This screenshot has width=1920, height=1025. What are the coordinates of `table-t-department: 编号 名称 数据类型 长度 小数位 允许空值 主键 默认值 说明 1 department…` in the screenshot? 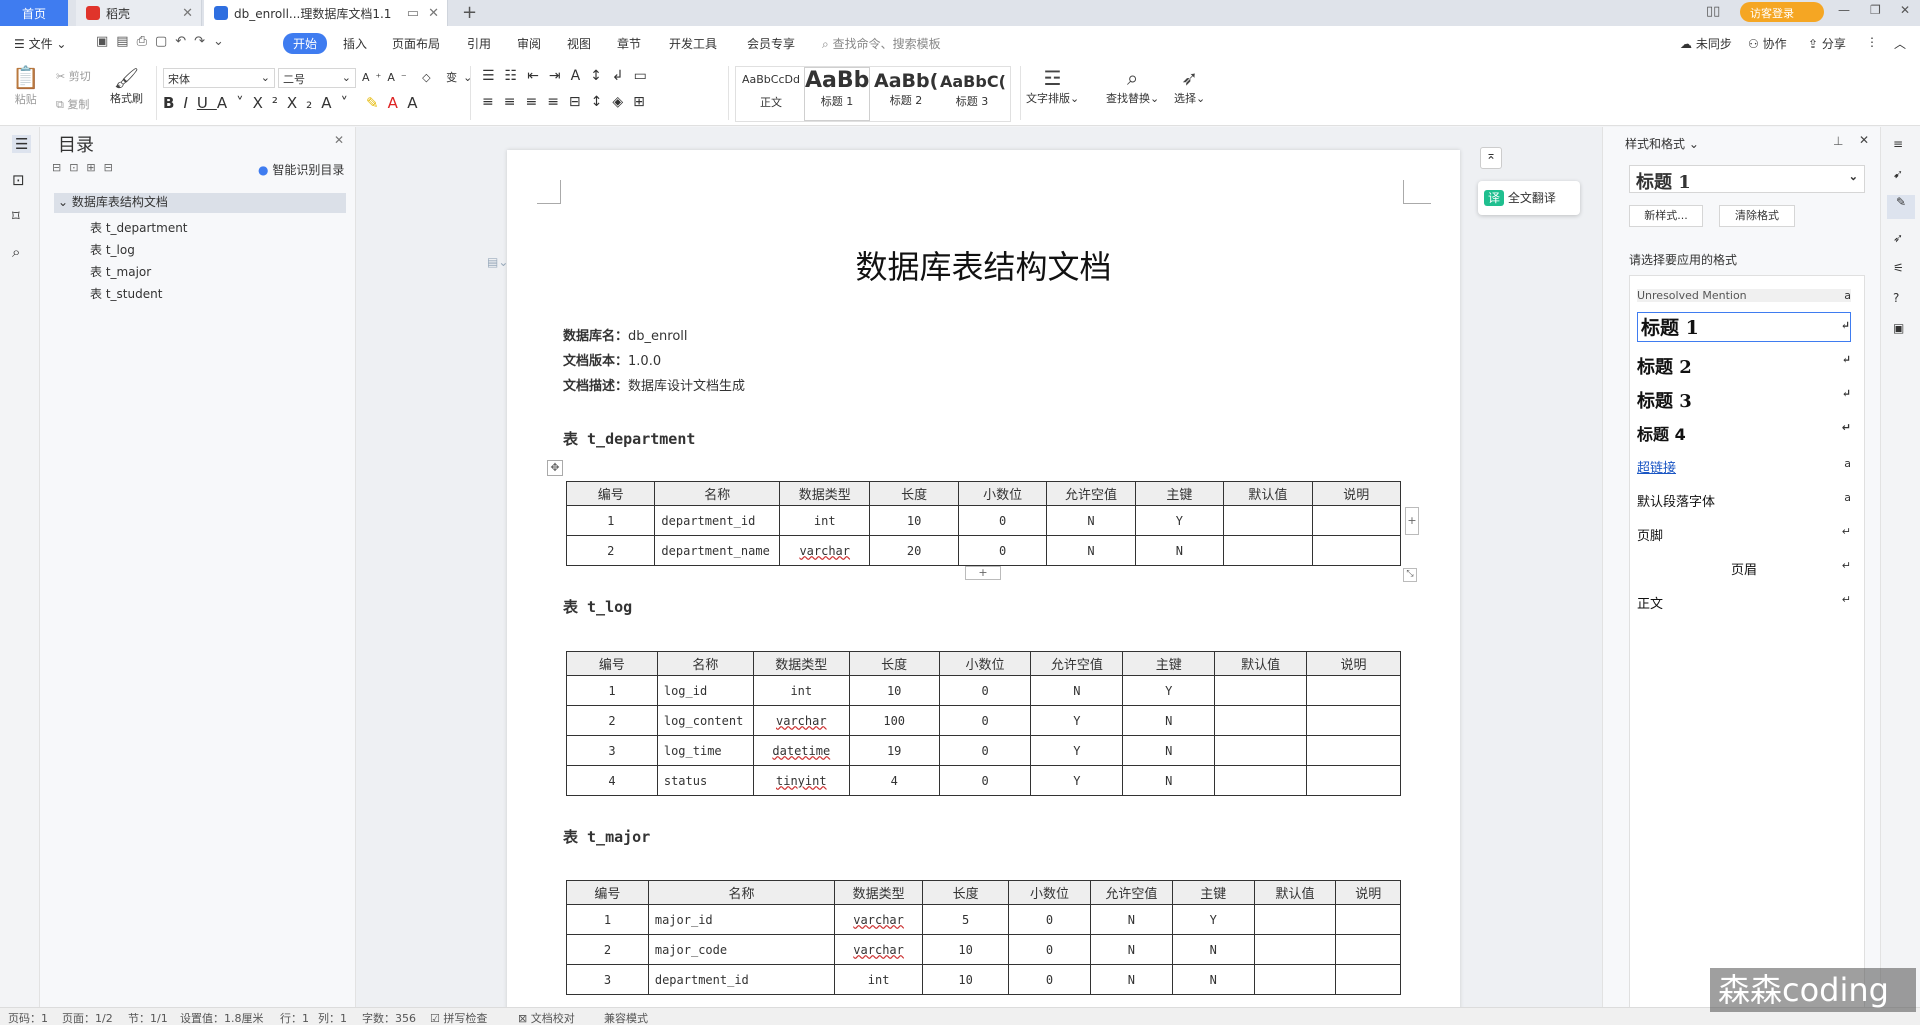 It's located at (983, 523).